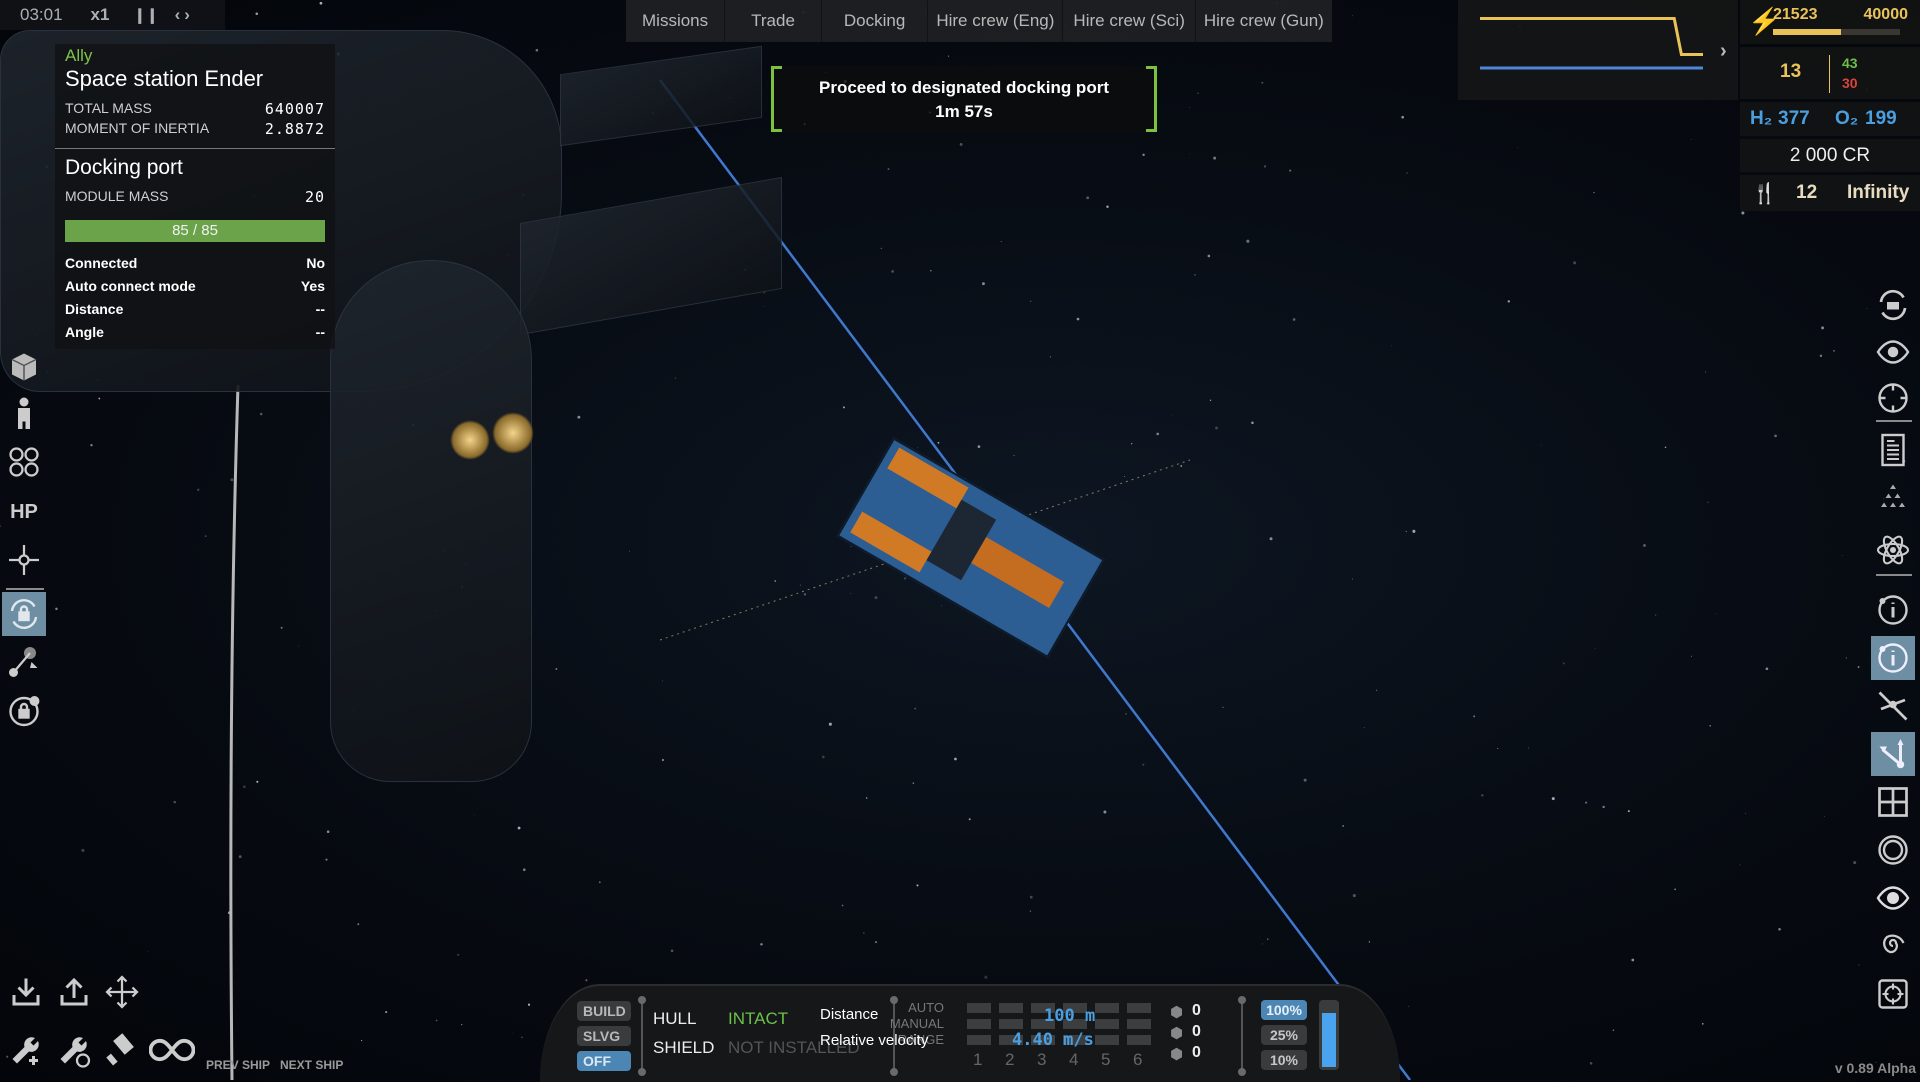 Image resolution: width=1920 pixels, height=1082 pixels. I want to click on document-icon, so click(1893, 450).